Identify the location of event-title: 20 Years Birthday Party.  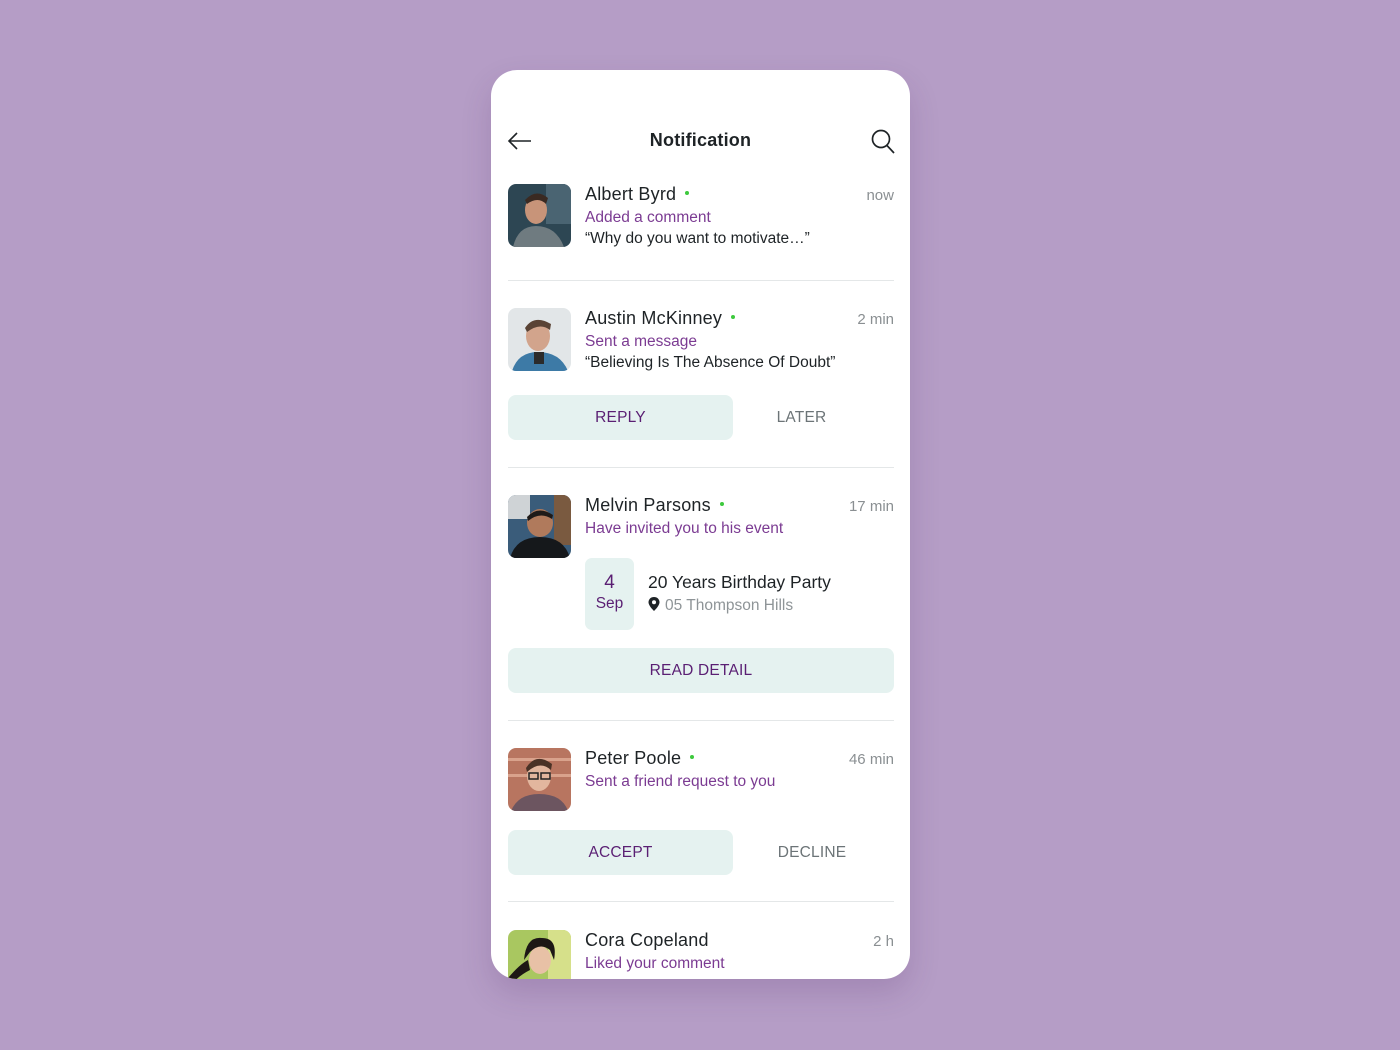
(739, 582).